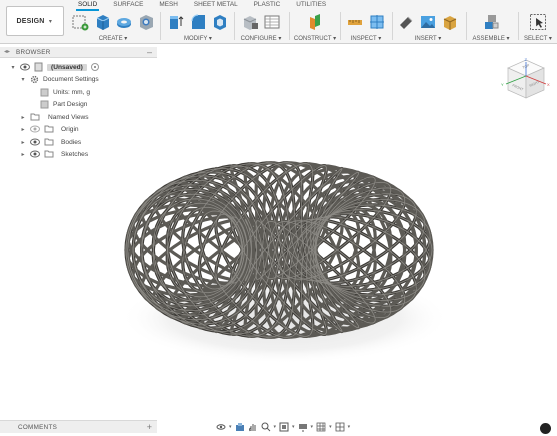 Image resolution: width=557 pixels, height=436 pixels. I want to click on tab-sheet-metal: SHEET METAL, so click(216, 4).